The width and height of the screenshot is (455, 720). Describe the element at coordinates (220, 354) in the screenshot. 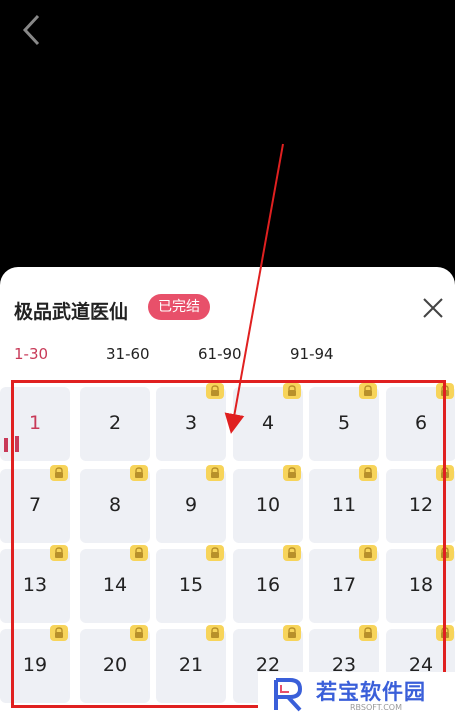

I see `tab-61-90: 61-90` at that location.